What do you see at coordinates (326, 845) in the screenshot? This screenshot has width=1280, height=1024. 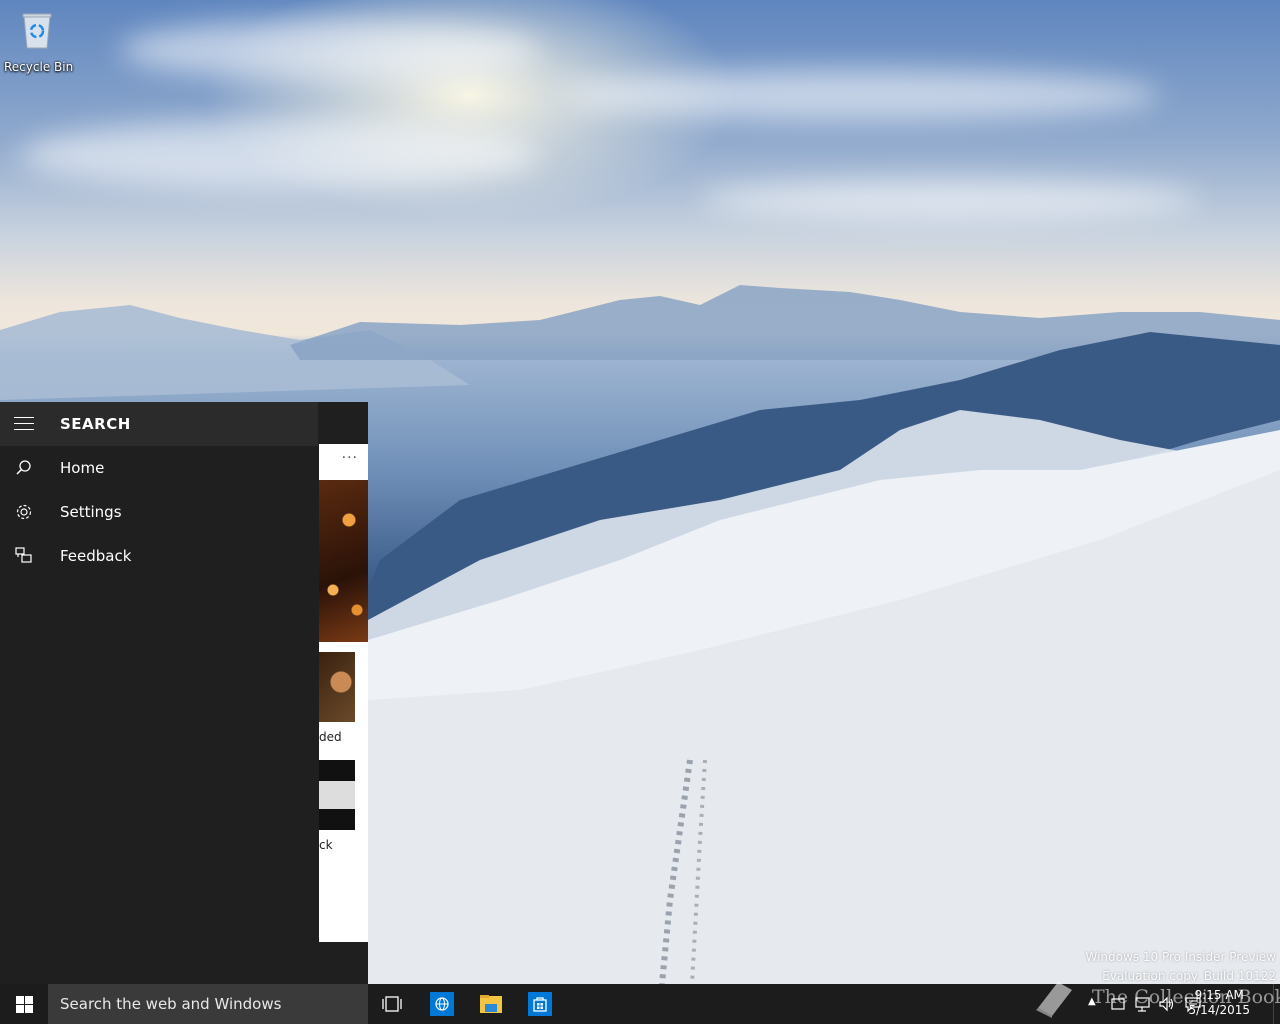 I see `news-snippet: ck` at bounding box center [326, 845].